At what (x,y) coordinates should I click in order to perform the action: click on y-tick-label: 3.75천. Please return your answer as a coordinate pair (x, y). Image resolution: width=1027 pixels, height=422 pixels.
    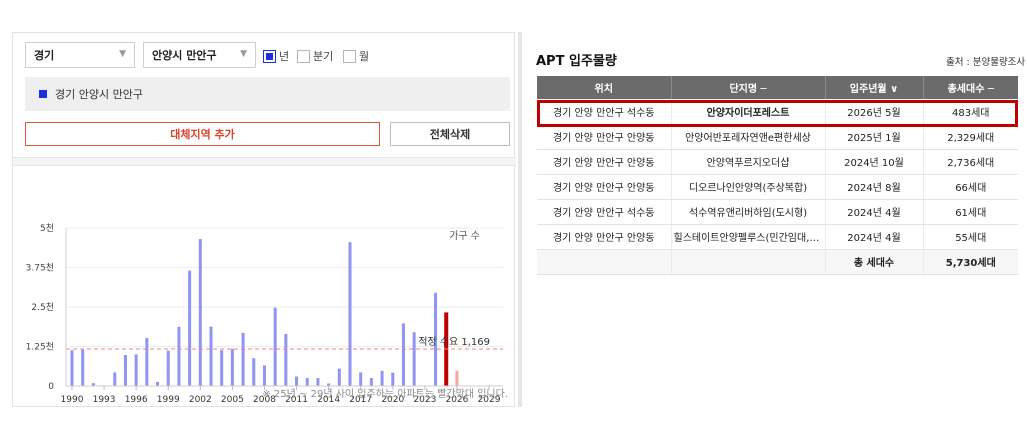
    Looking at the image, I should click on (40, 268).